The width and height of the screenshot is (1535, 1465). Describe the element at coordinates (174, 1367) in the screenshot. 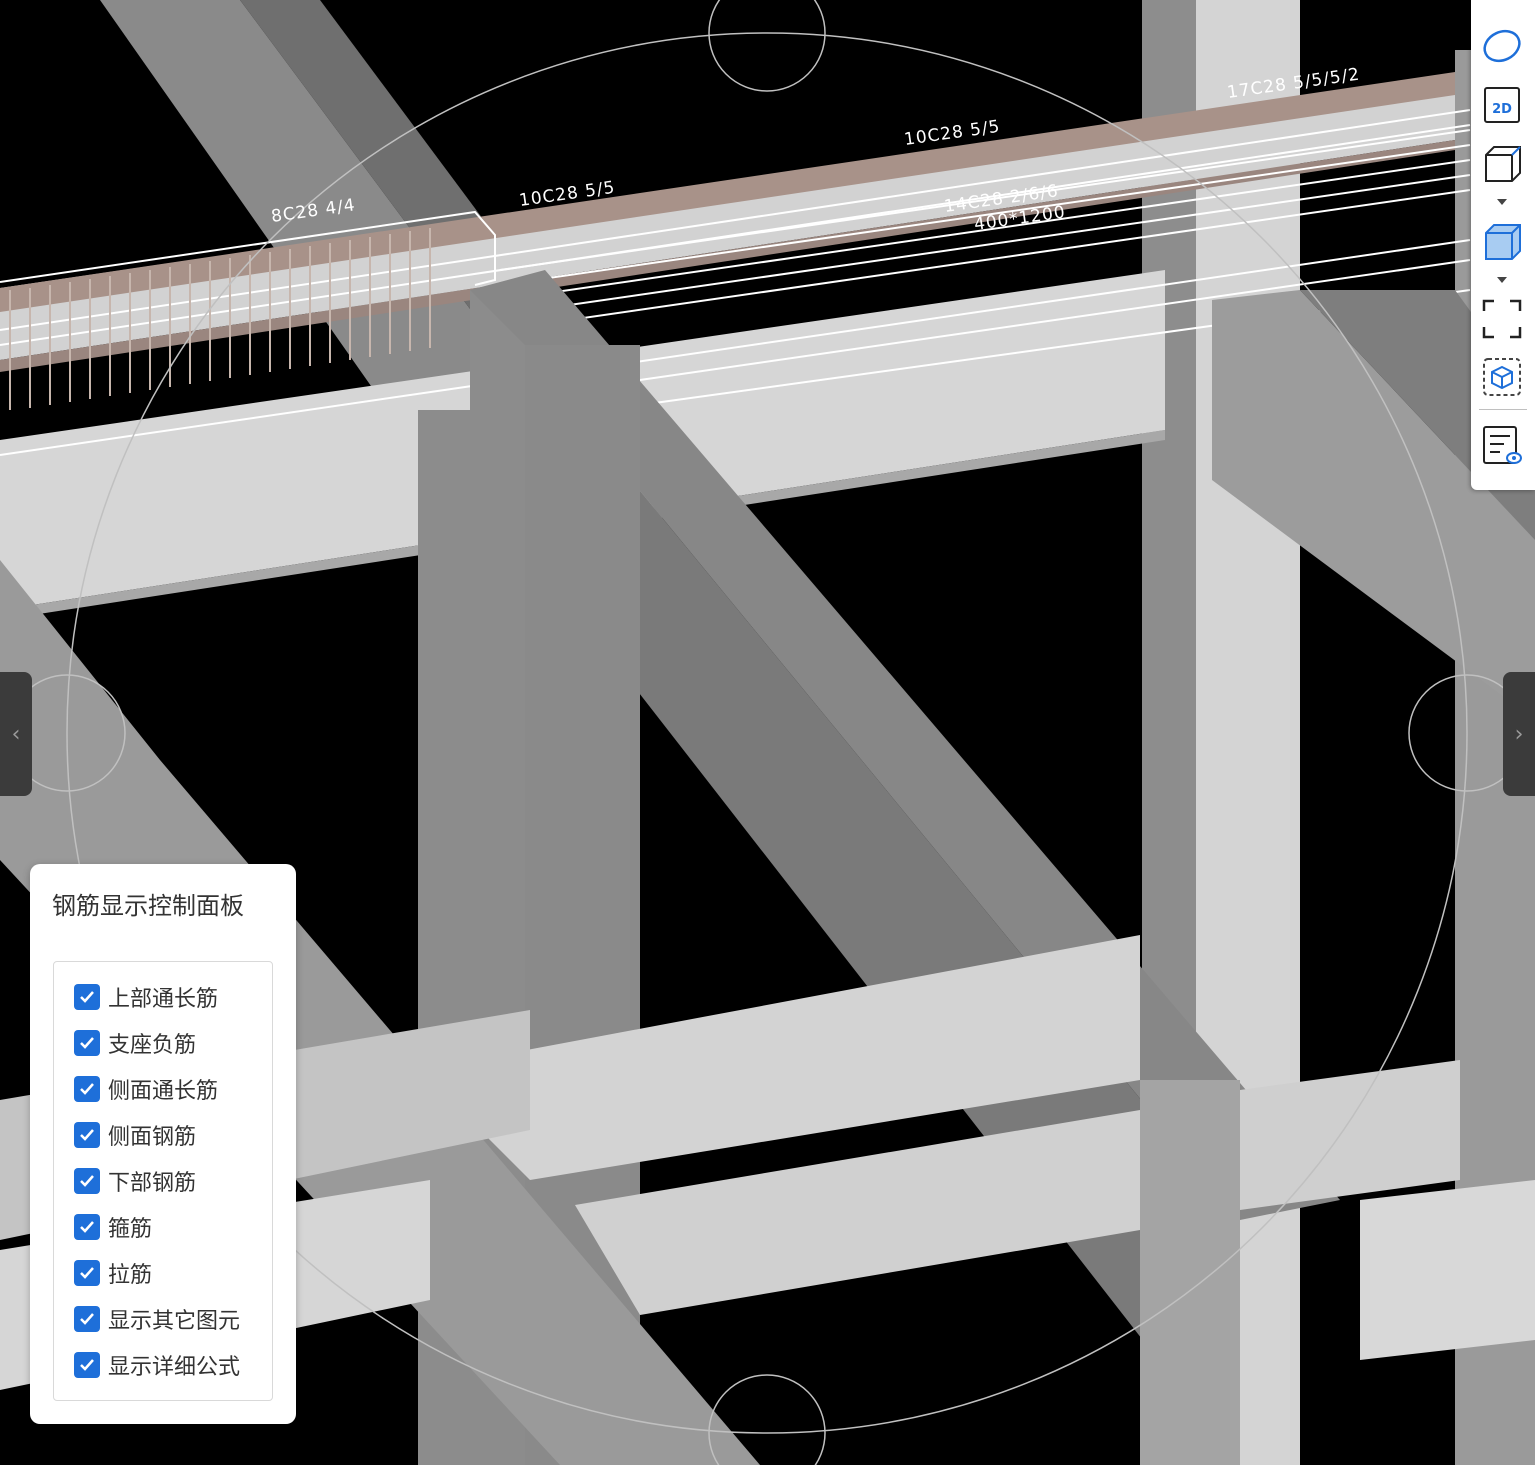

I see `option-label: 显示详细公式` at that location.